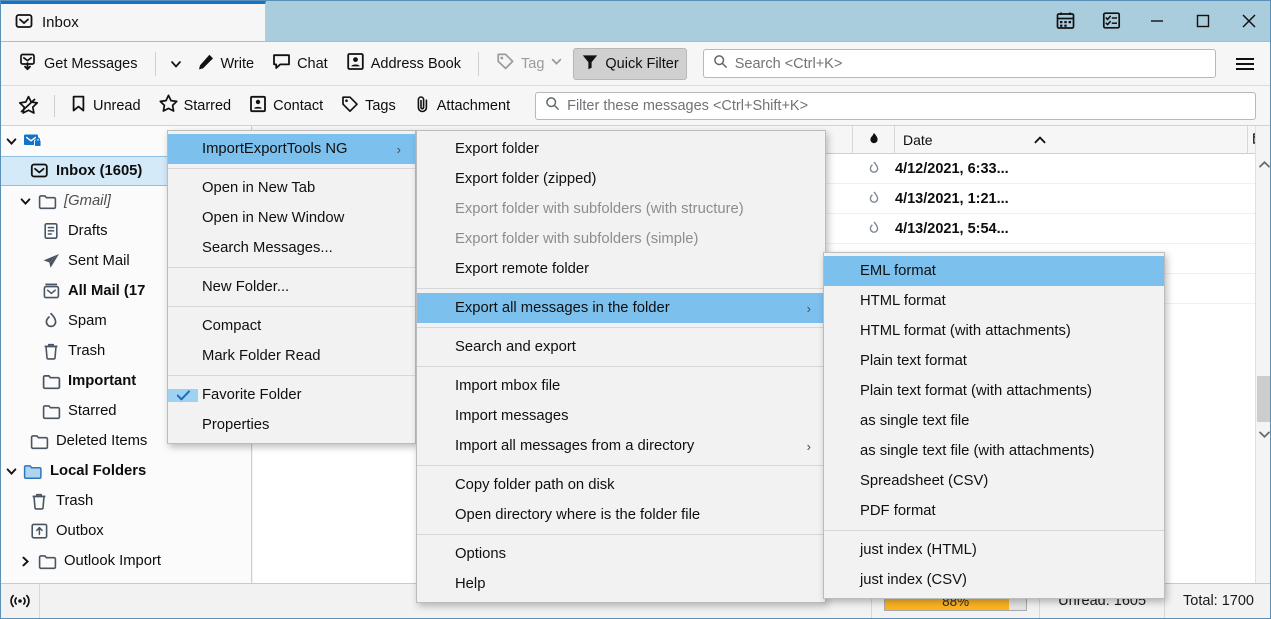  What do you see at coordinates (556, 63) in the screenshot?
I see `chevron-down-icon` at bounding box center [556, 63].